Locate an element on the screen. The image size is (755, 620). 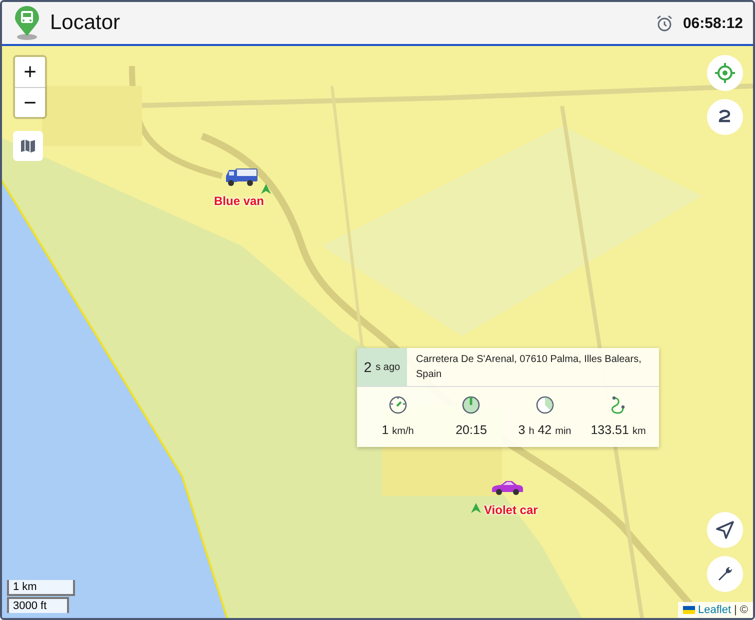
time-value: 20:15 is located at coordinates (471, 430).